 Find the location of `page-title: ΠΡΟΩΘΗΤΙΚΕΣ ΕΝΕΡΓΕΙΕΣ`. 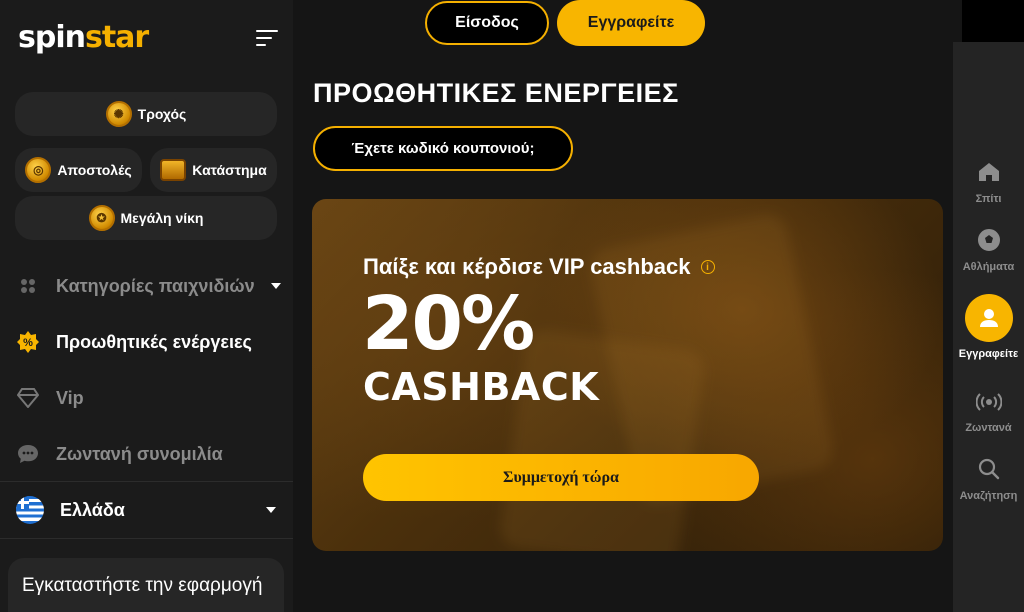

page-title: ΠΡΟΩΘΗΤΙΚΕΣ ΕΝΕΡΓΕΙΕΣ is located at coordinates (496, 93).